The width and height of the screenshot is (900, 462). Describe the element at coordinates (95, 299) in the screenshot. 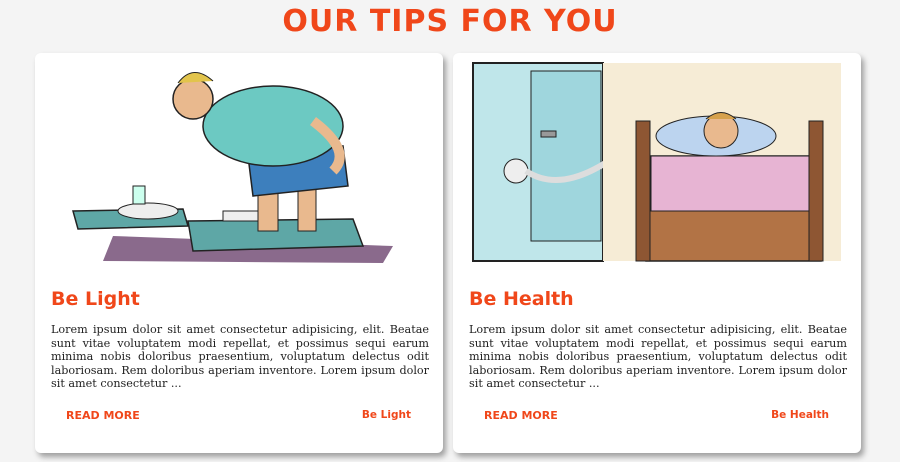

I see `card-title: Be Light` at that location.